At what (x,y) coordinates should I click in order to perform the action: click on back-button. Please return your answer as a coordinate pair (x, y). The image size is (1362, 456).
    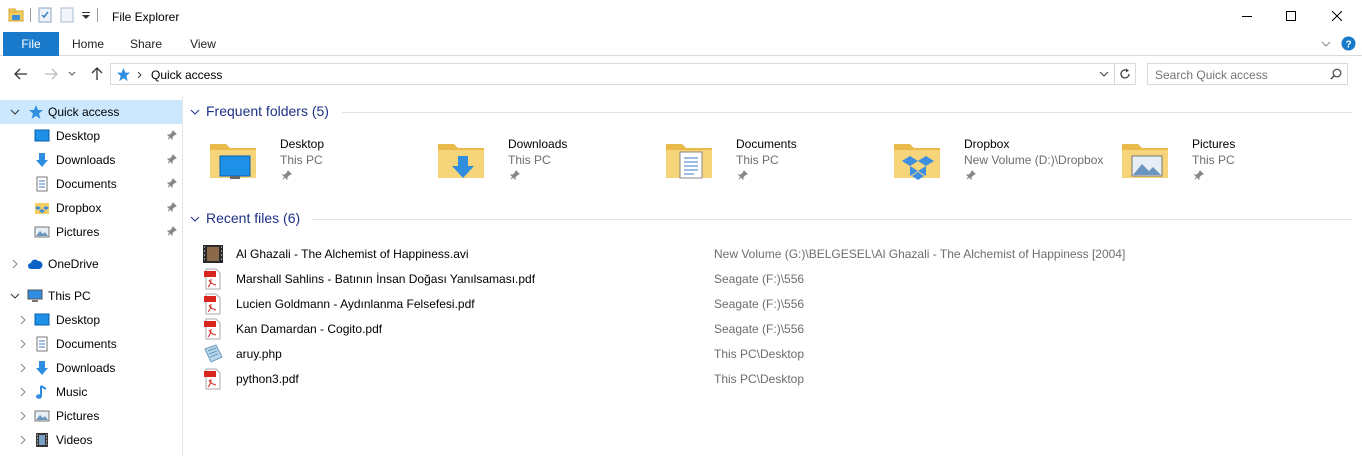
    Looking at the image, I should click on (21, 74).